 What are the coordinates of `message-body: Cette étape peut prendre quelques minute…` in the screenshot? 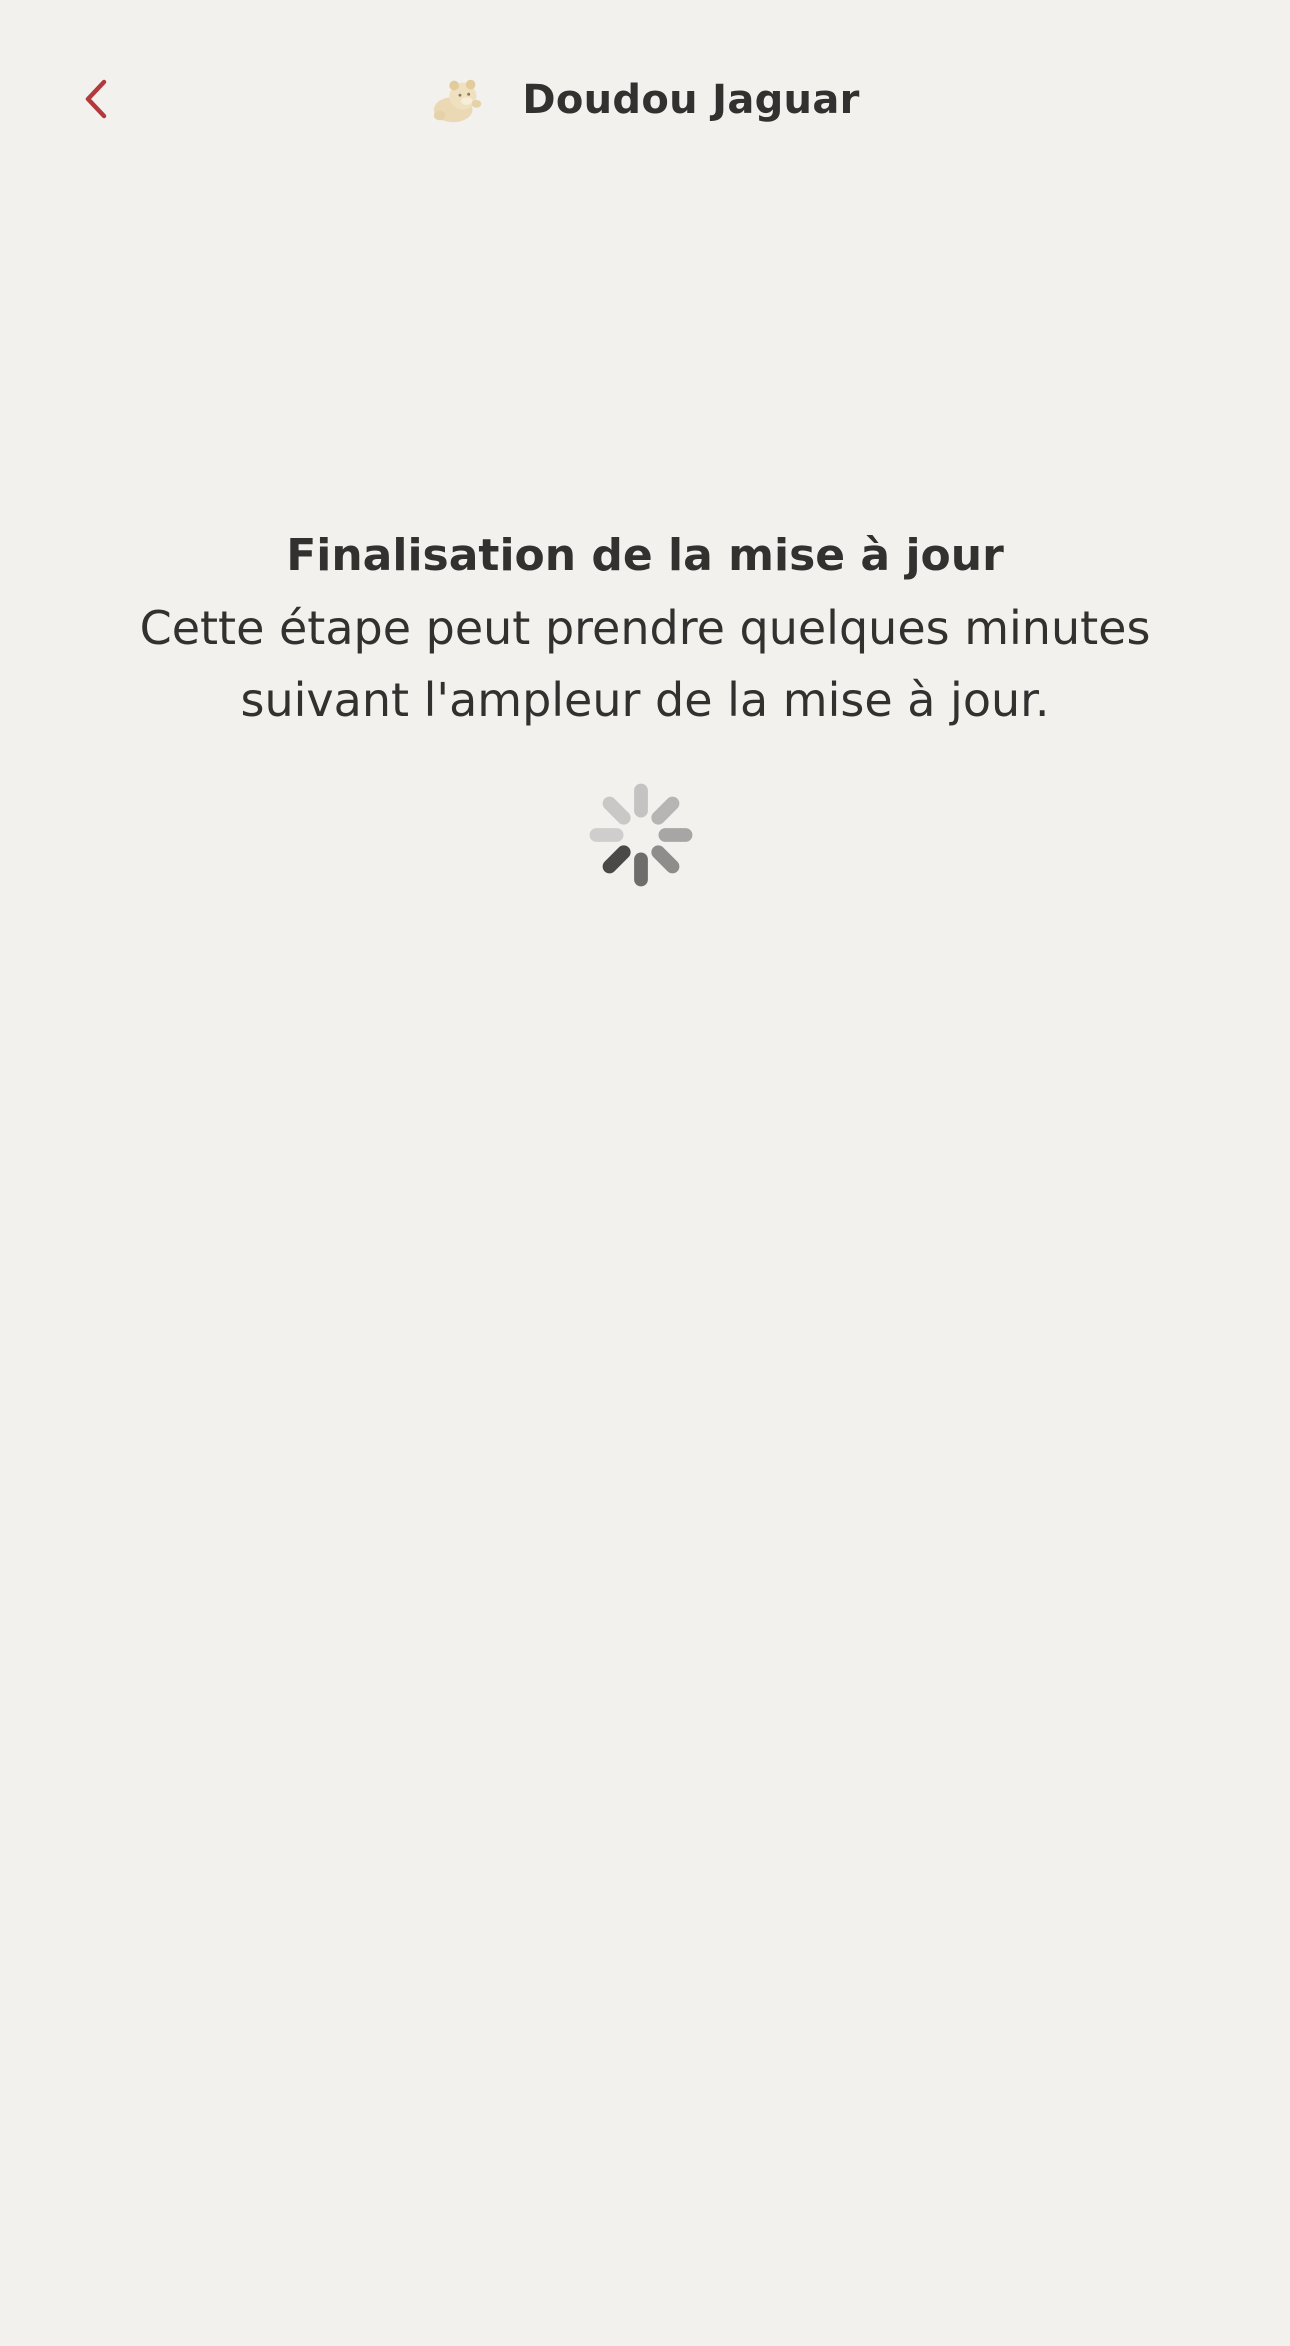 It's located at (645, 664).